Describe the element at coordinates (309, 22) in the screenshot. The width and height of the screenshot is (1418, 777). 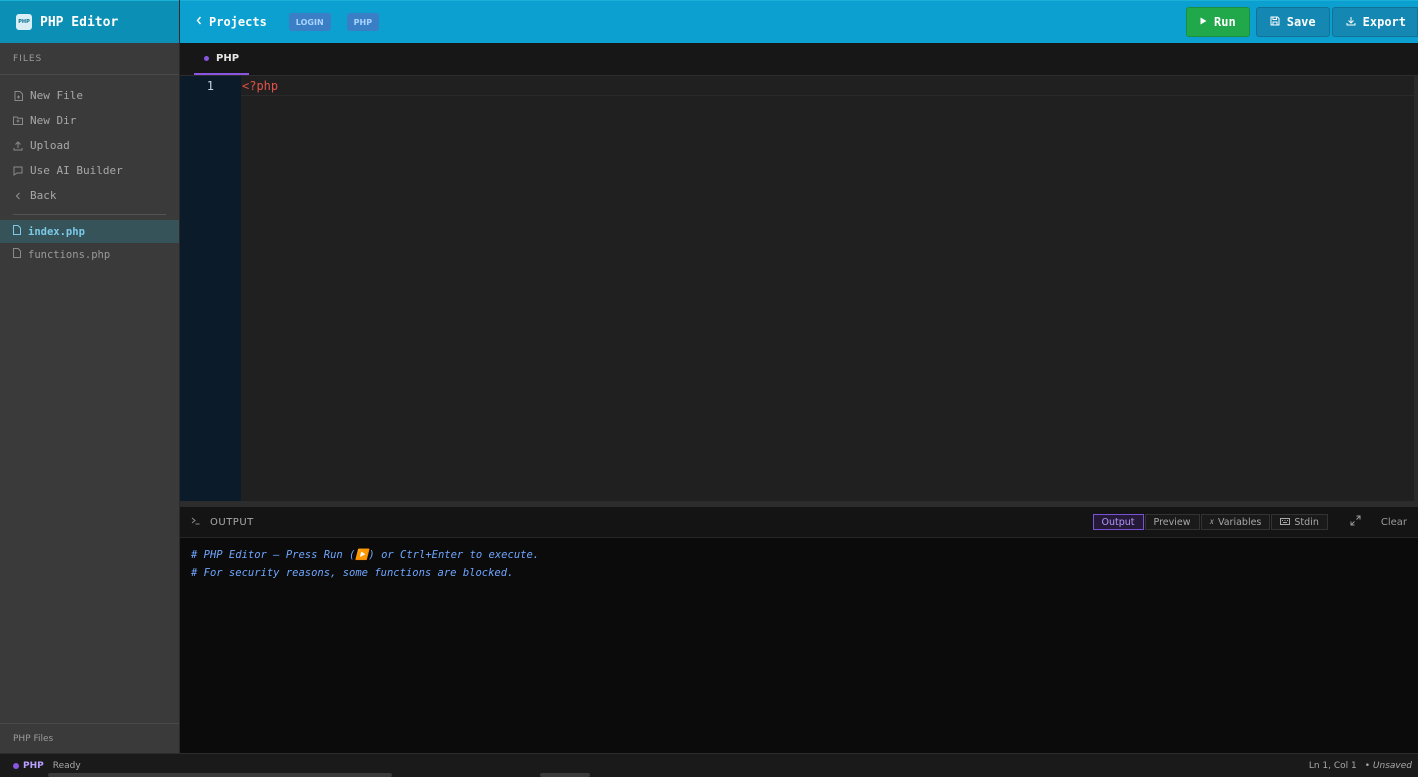
I see `project-tag: LOGIN` at that location.